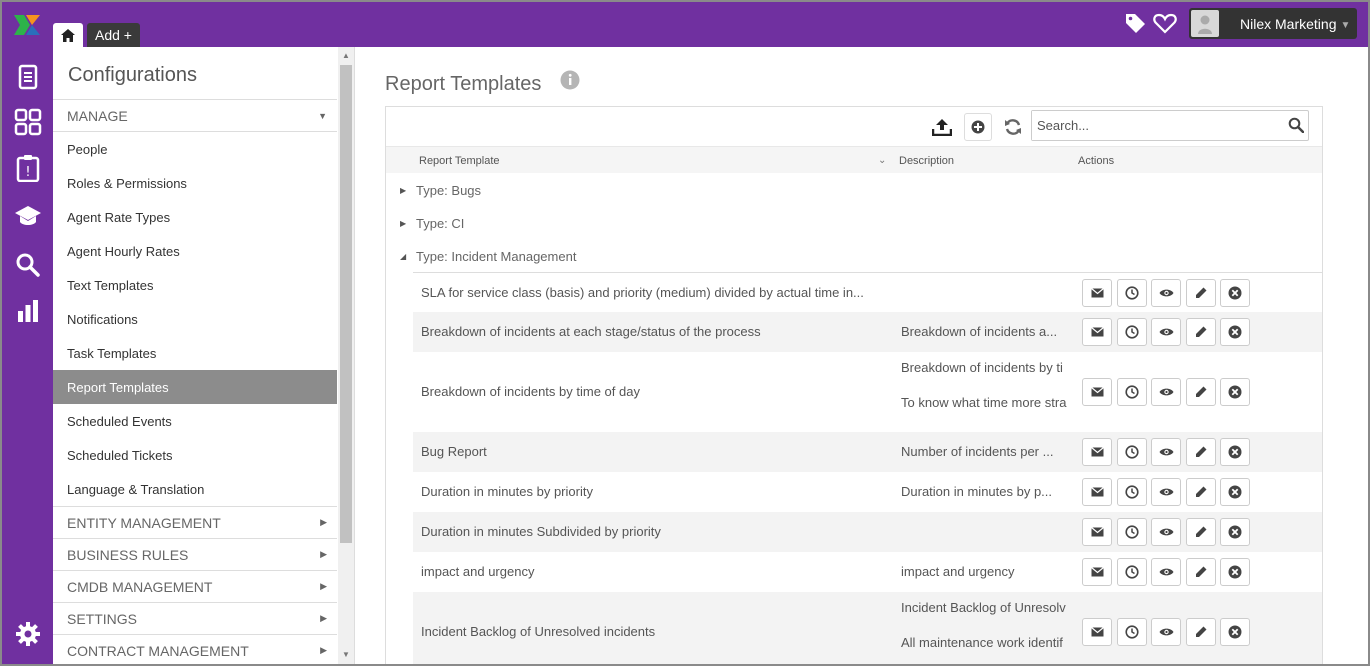 The image size is (1370, 666). What do you see at coordinates (195, 149) in the screenshot?
I see `menu-item-people: People` at bounding box center [195, 149].